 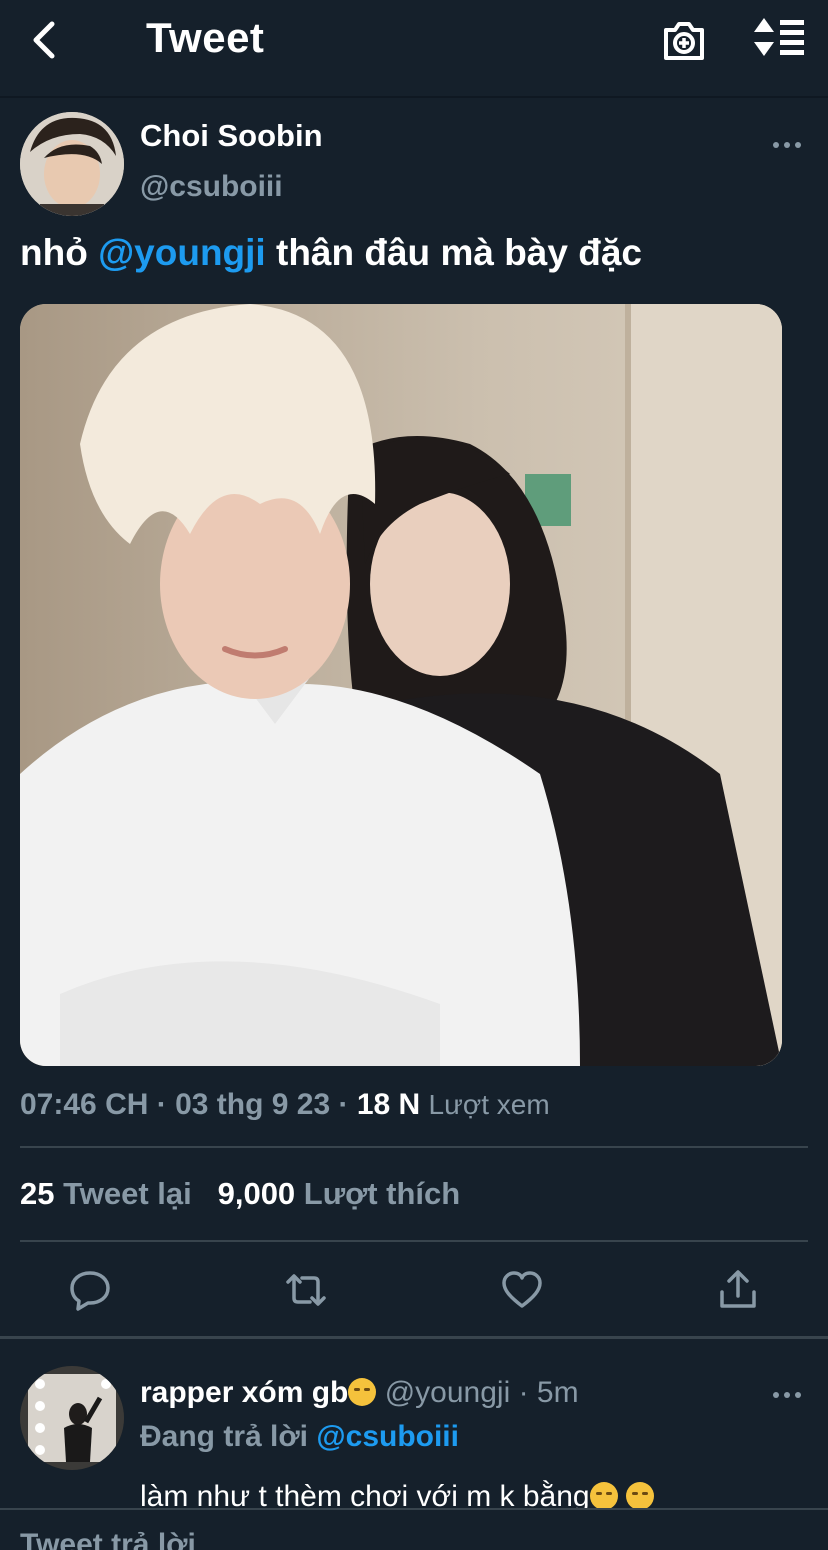 What do you see at coordinates (453, 252) in the screenshot?
I see `tweet-text-after: thân đâu mà bày đặc` at bounding box center [453, 252].